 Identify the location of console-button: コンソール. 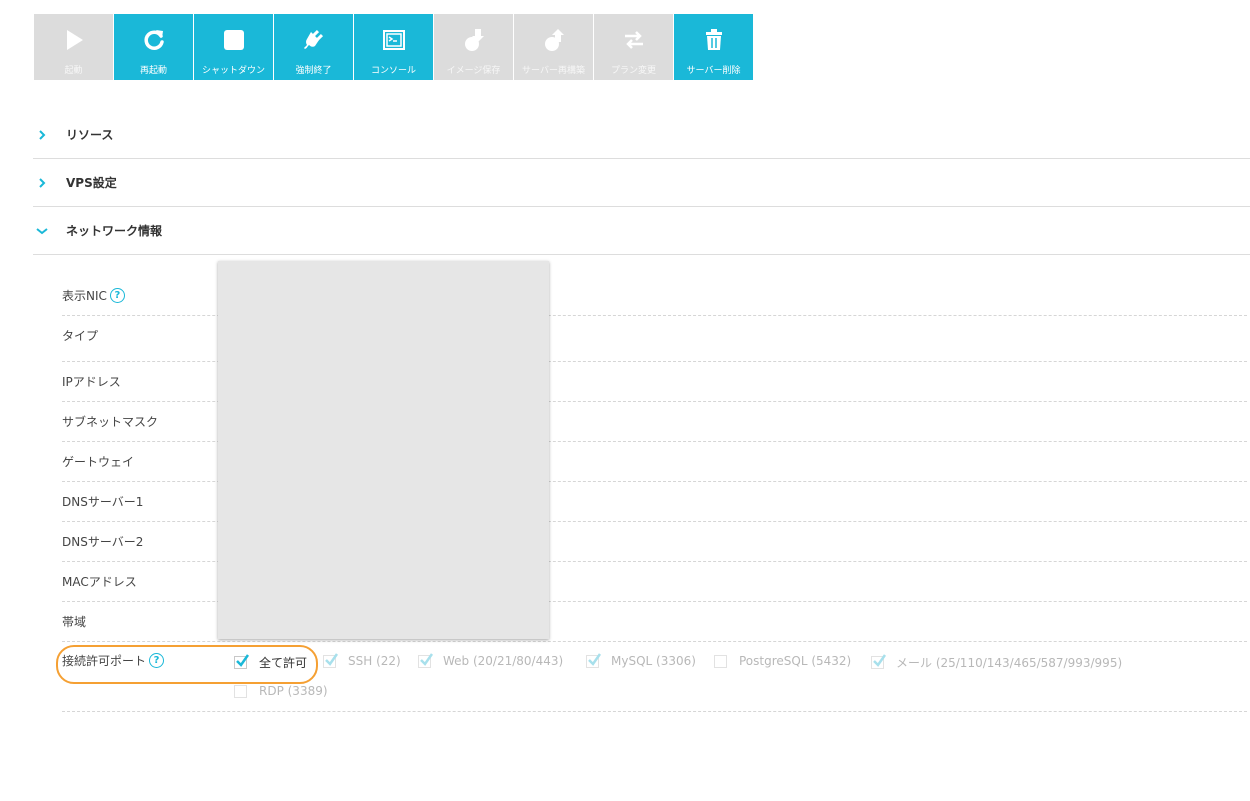
(393, 47).